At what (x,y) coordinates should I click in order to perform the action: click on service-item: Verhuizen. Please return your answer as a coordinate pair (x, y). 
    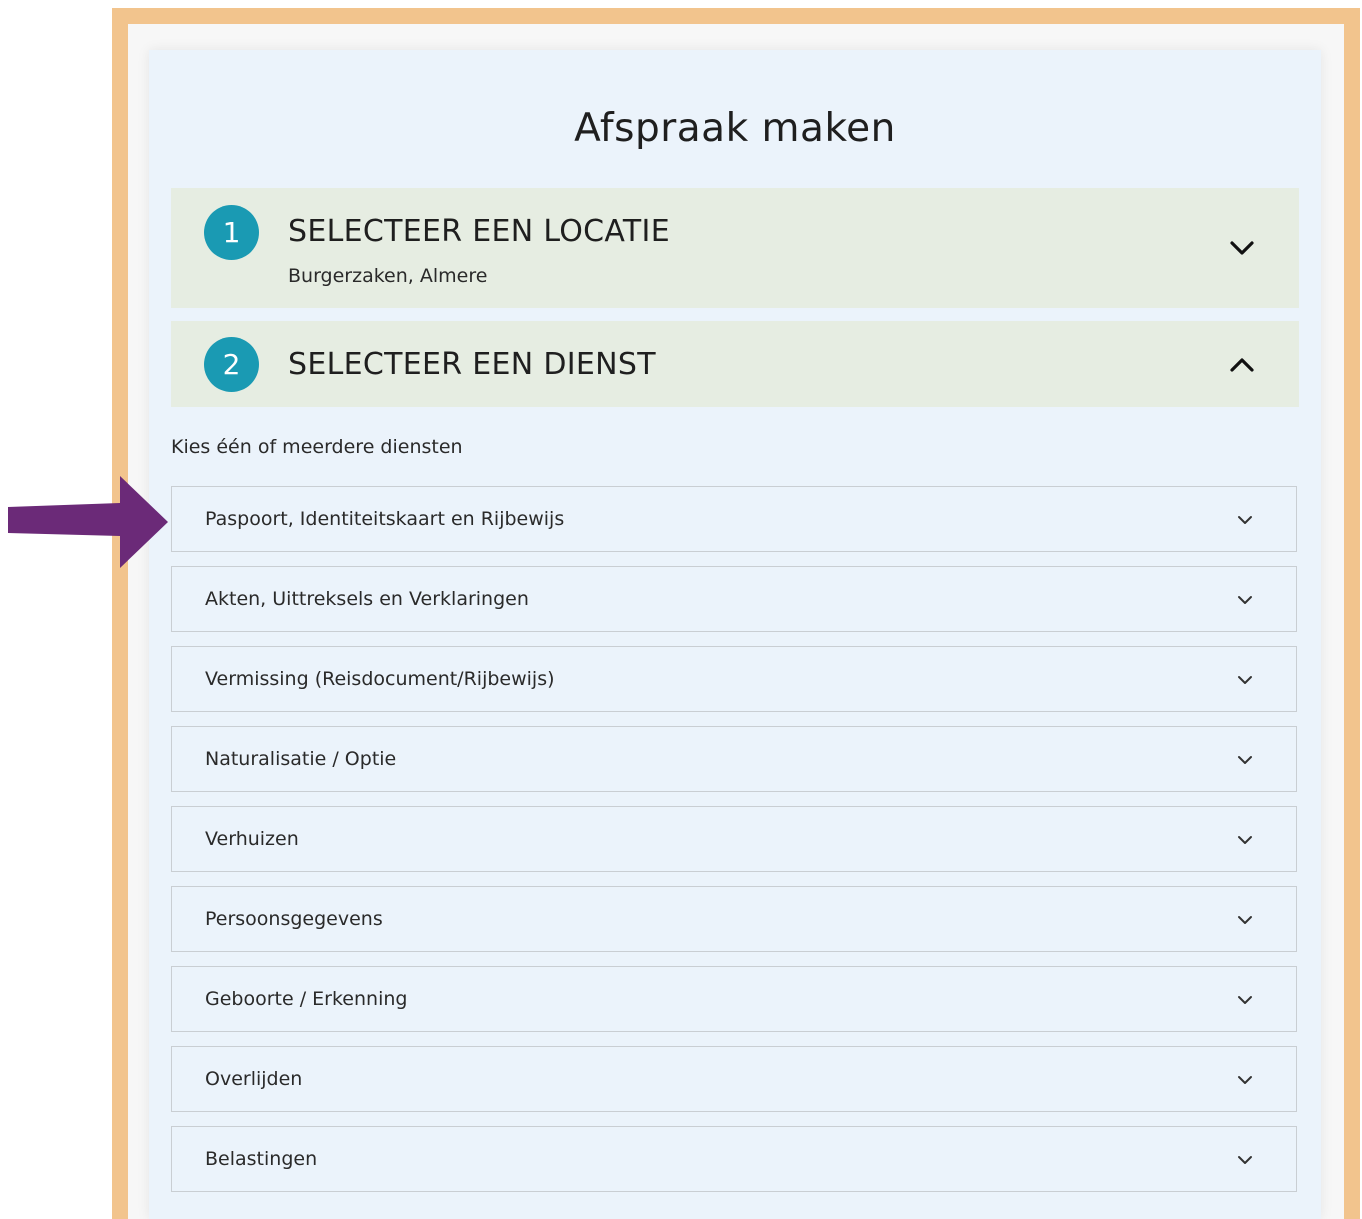
    Looking at the image, I should click on (734, 839).